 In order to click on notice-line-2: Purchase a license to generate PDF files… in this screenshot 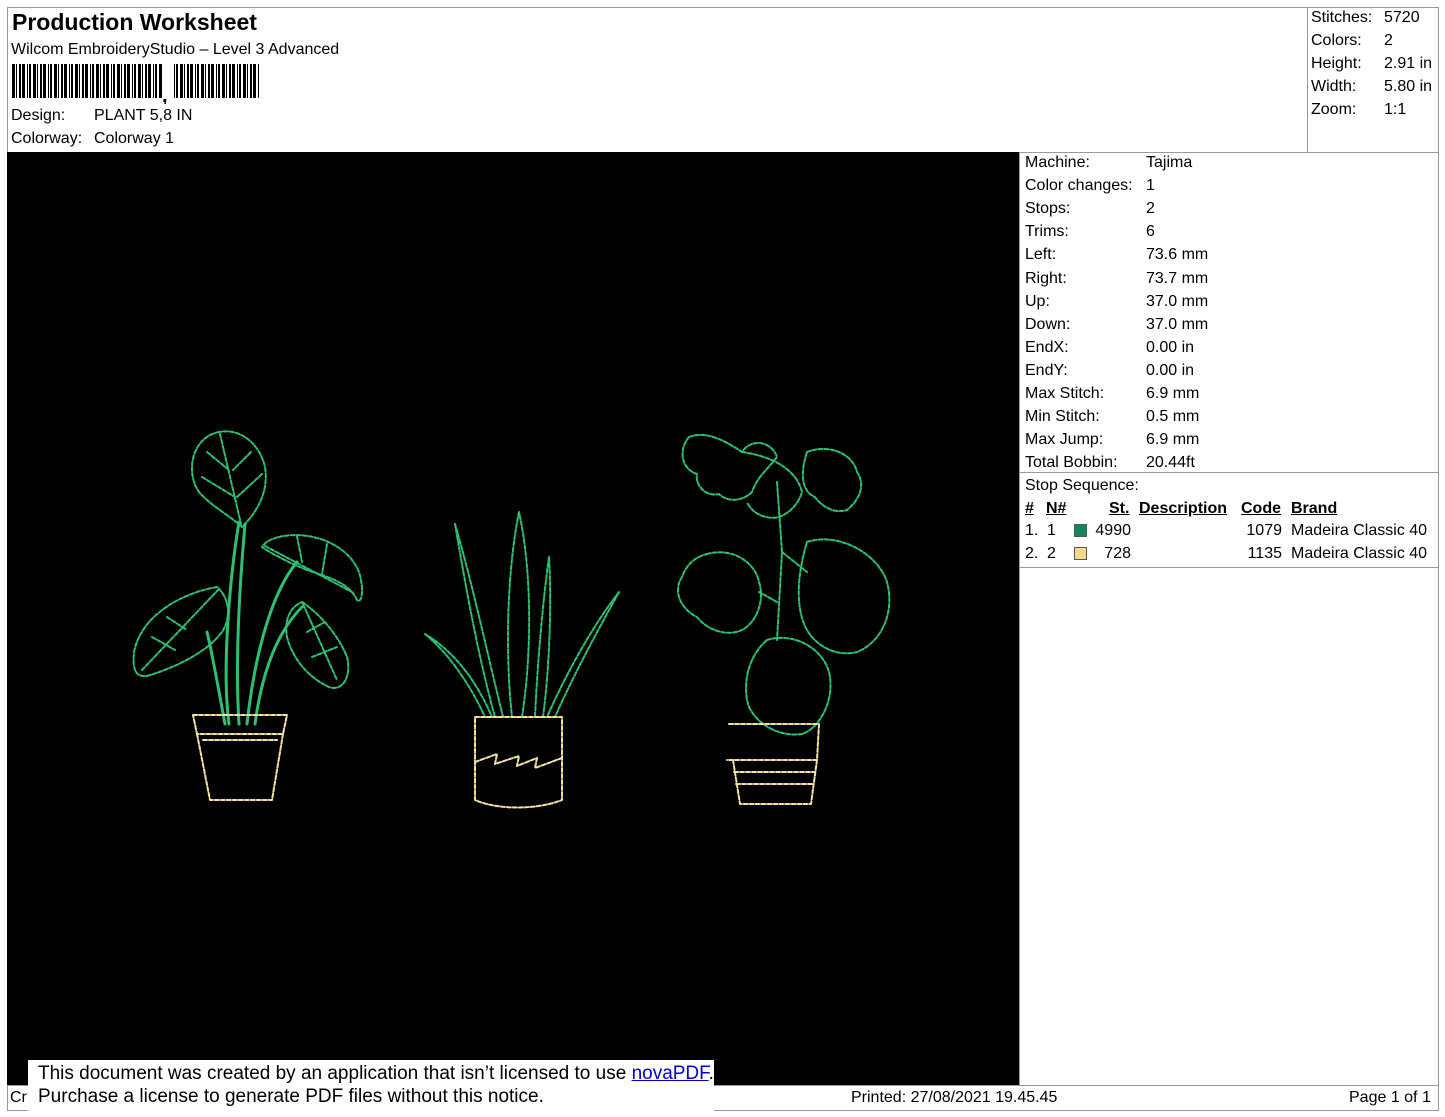, I will do `click(291, 1096)`.